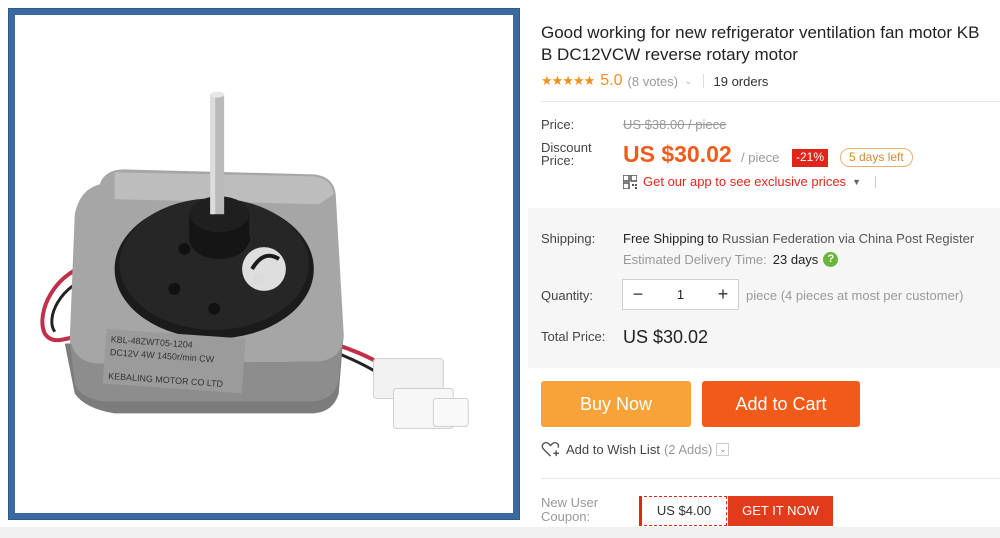  What do you see at coordinates (723, 449) in the screenshot?
I see `wishlist-dropdown-icon: ⌄` at bounding box center [723, 449].